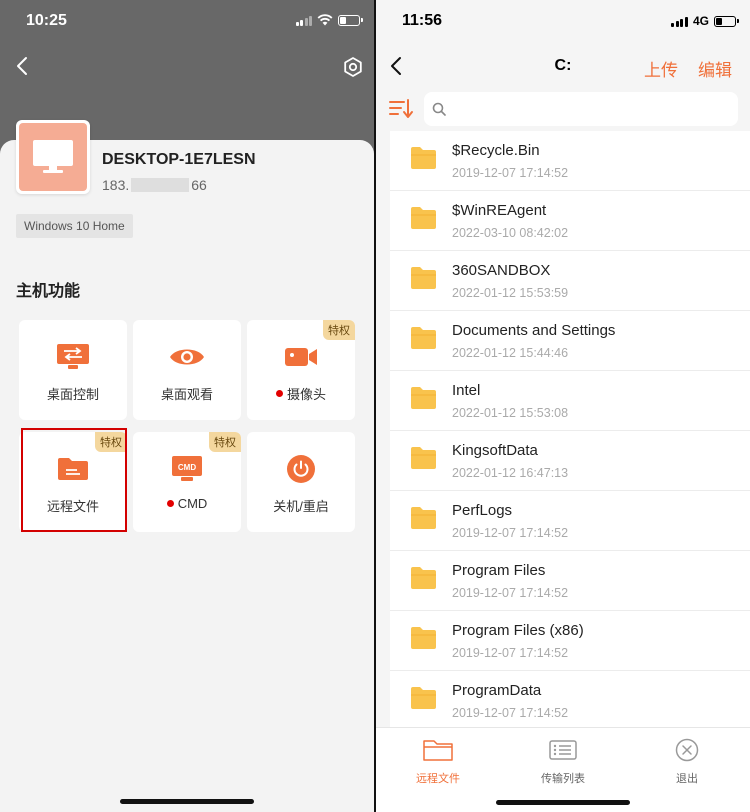 The height and width of the screenshot is (812, 750). I want to click on file-name: Intel, so click(466, 390).